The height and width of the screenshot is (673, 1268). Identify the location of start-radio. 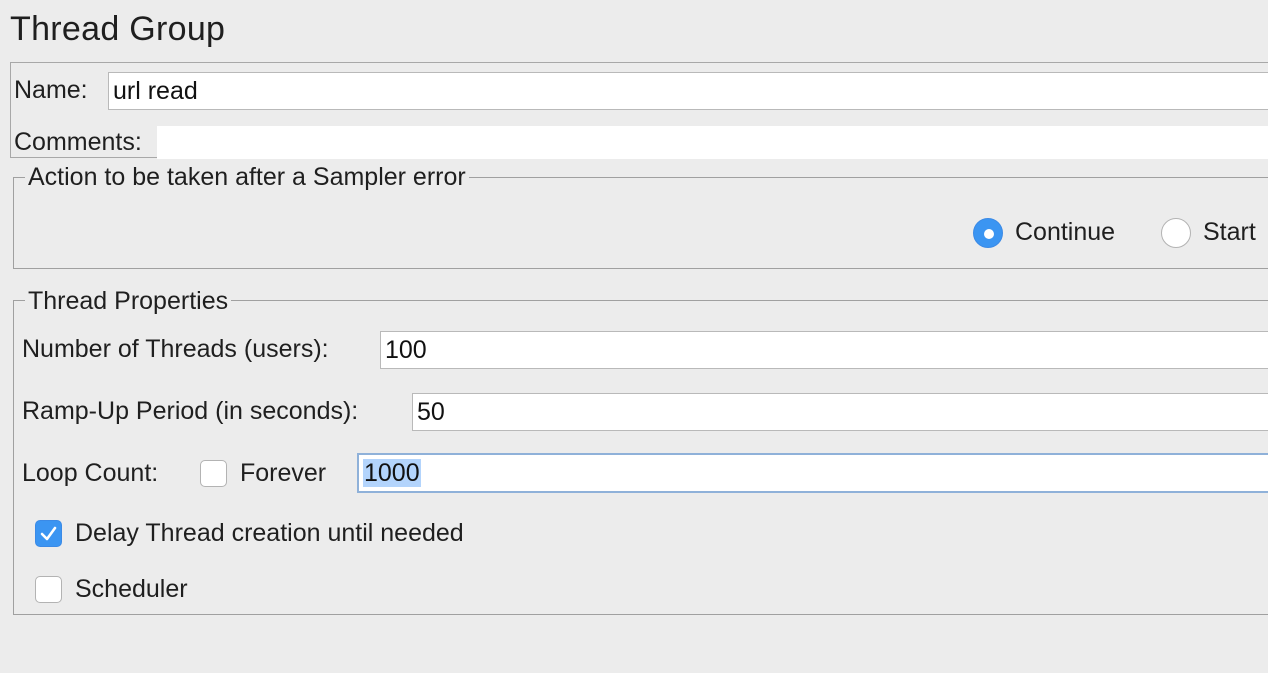
(1176, 233).